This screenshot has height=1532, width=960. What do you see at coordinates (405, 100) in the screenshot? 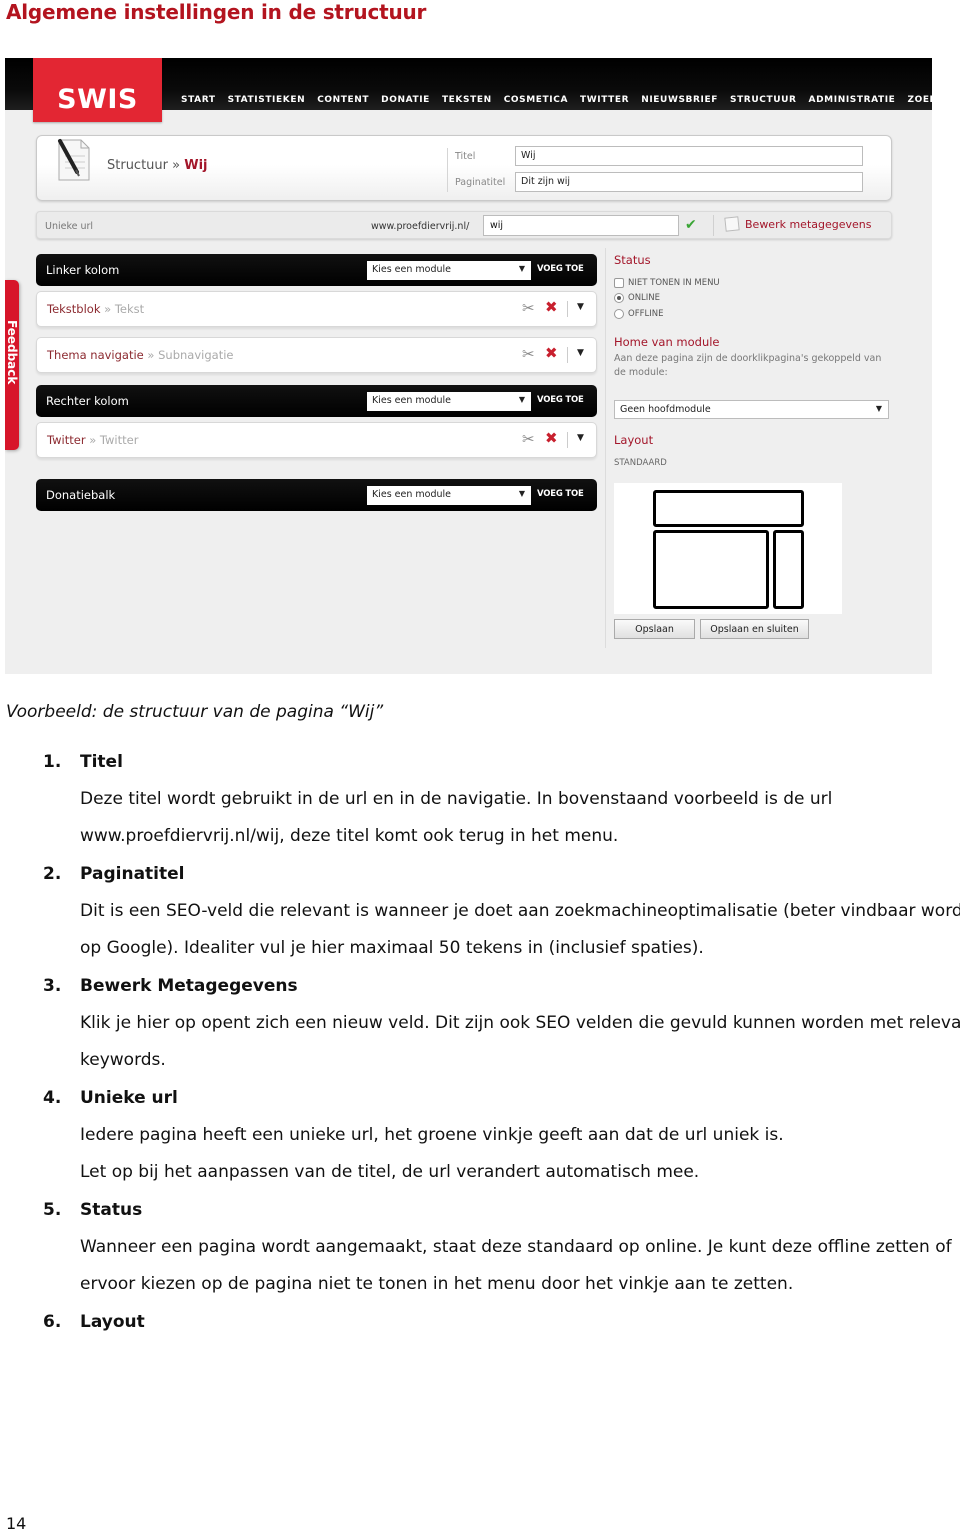
I see `nav-donatie: DONATIE` at bounding box center [405, 100].